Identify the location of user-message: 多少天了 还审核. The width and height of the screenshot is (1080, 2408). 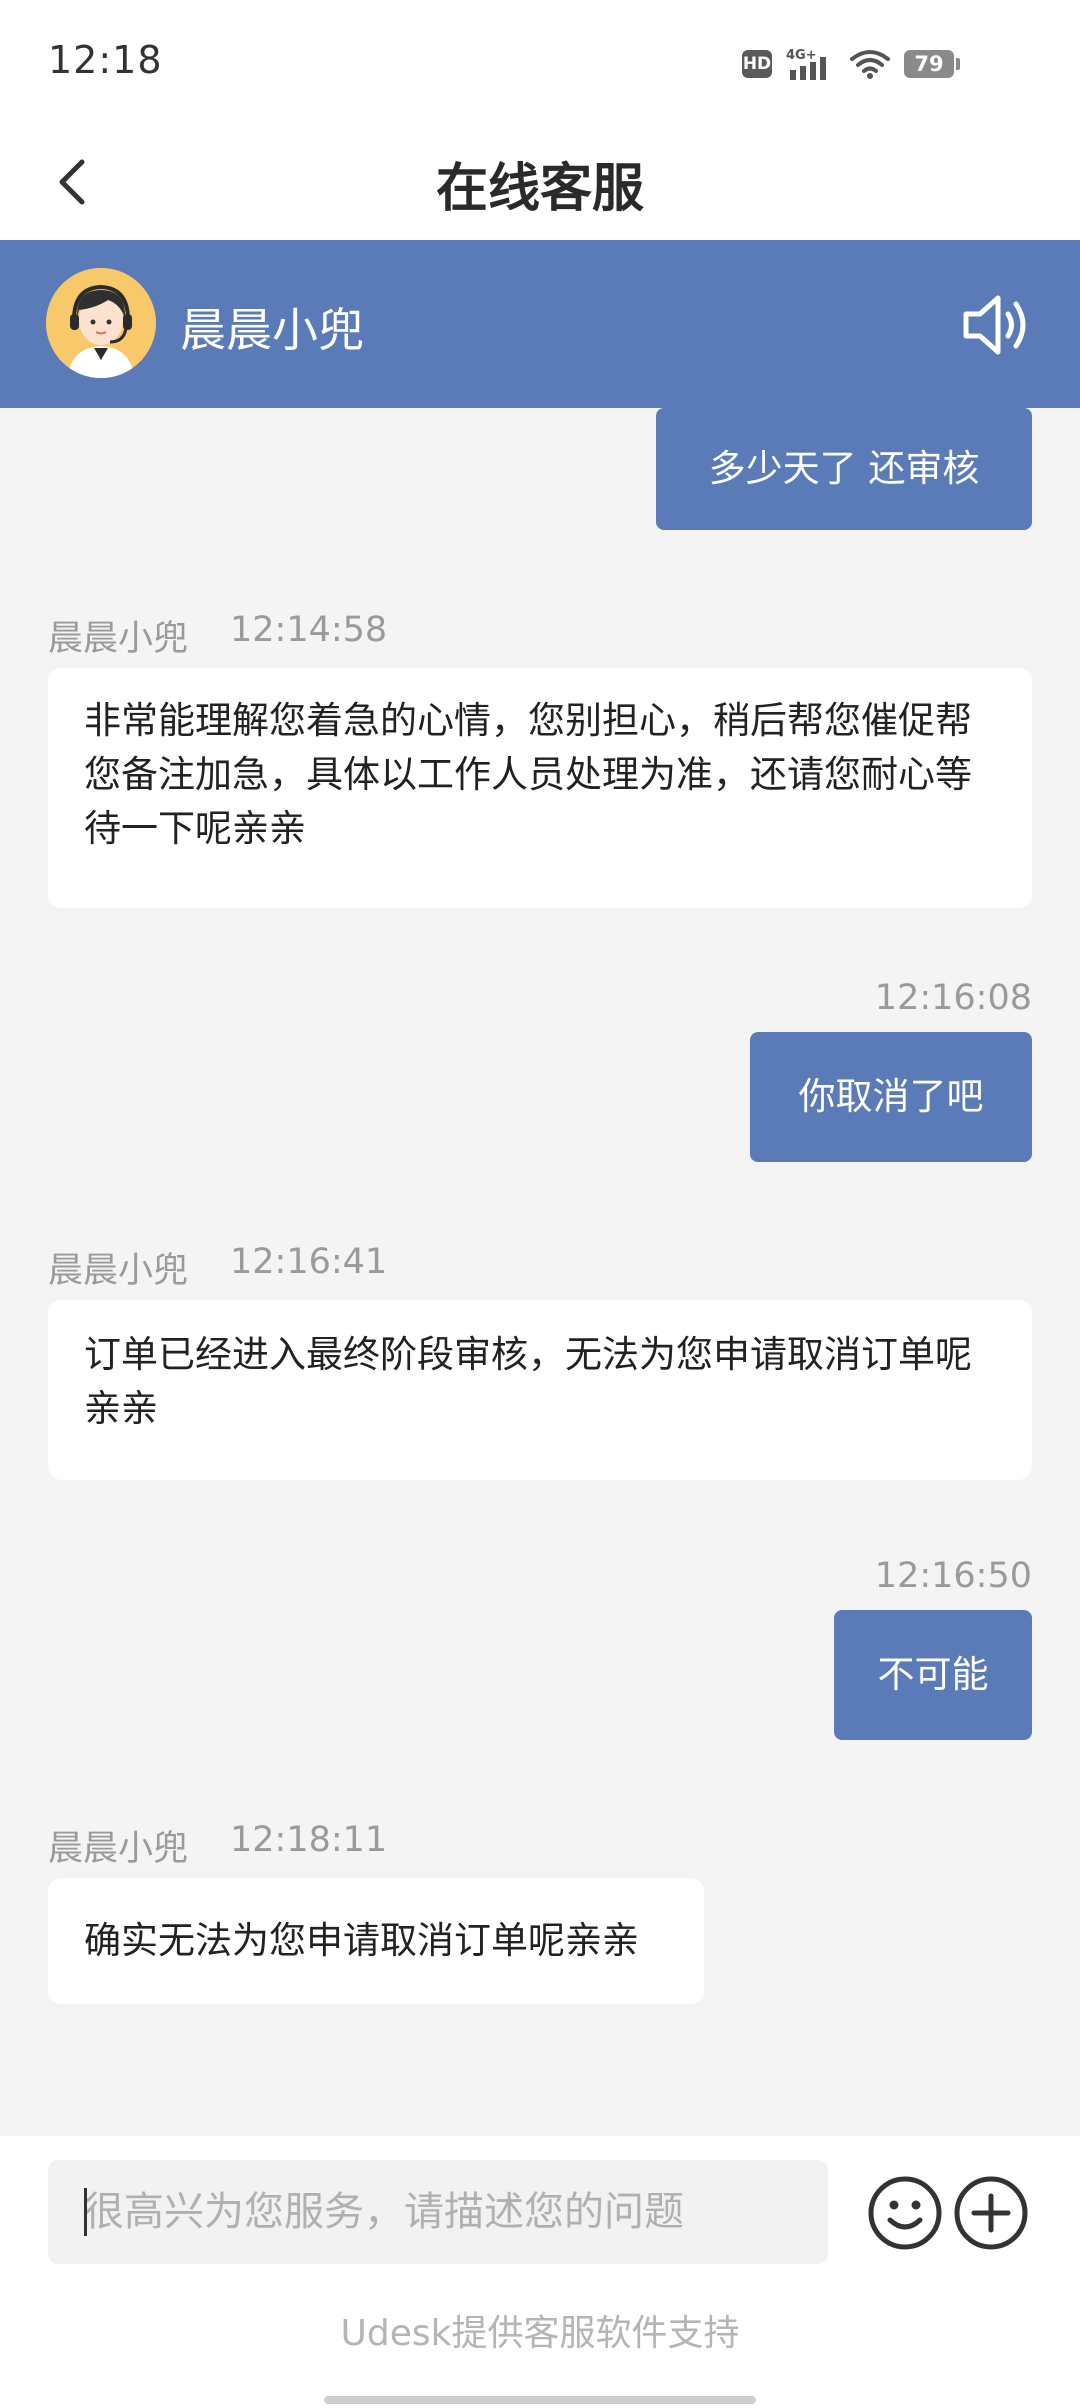
(844, 469).